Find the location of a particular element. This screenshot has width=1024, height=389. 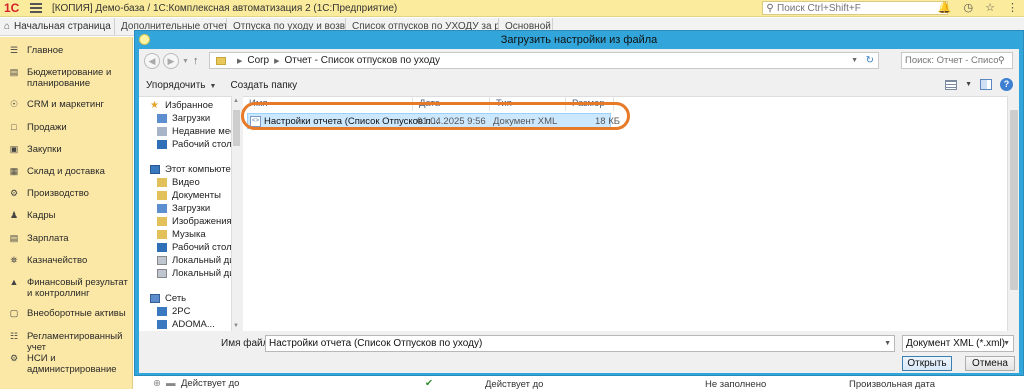

sidebar-item-warehouse: ▦ Склад и доставка is located at coordinates (66, 171).